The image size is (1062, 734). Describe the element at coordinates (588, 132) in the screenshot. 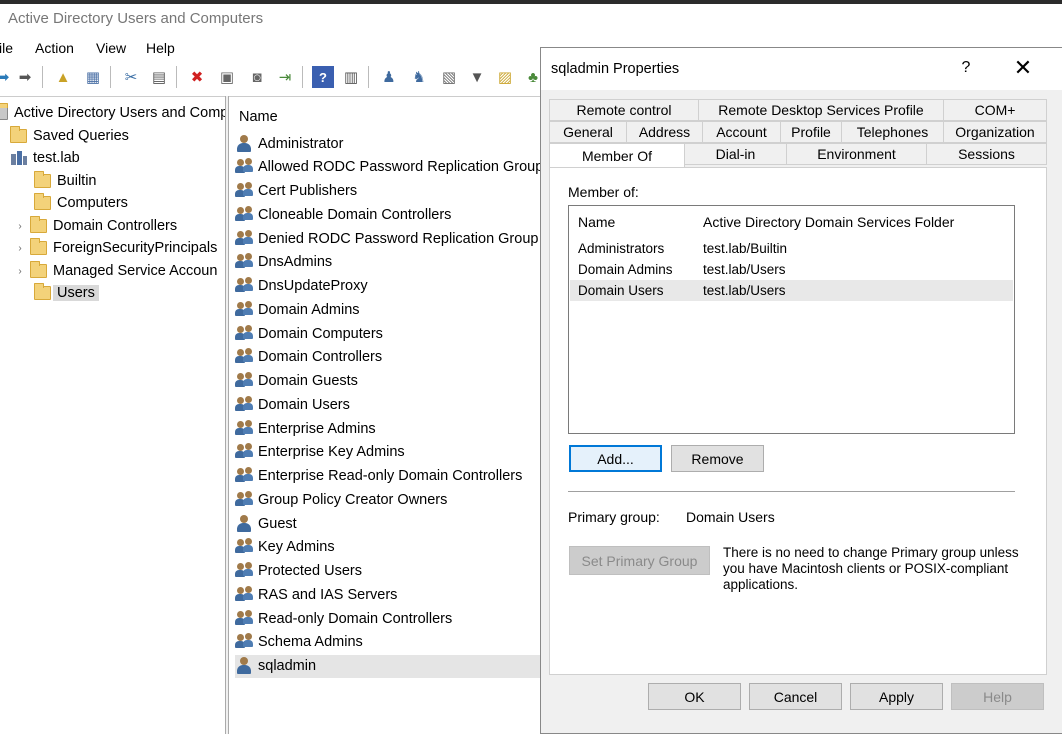

I see `tab-general: General` at that location.